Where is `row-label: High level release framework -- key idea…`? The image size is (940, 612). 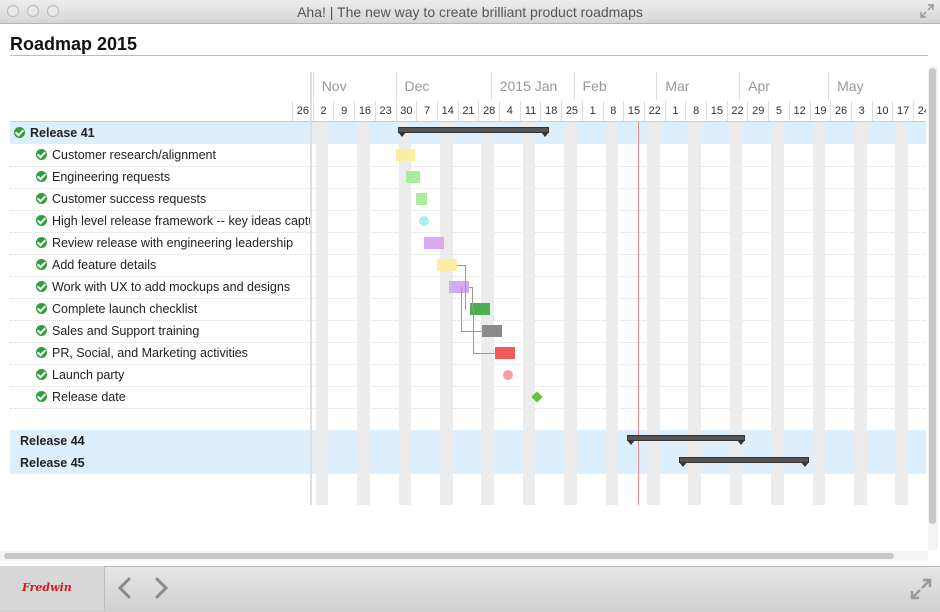 row-label: High level release framework -- key idea… is located at coordinates (181, 221).